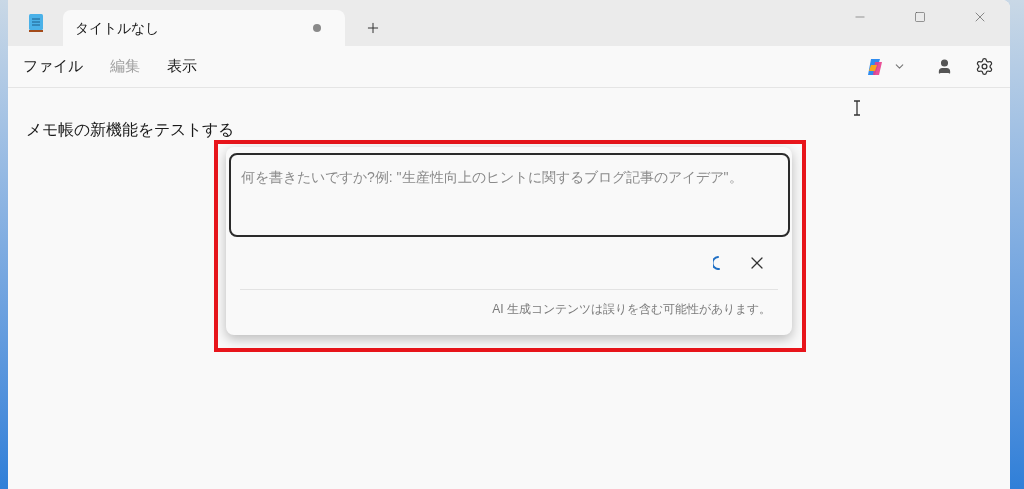  What do you see at coordinates (857, 108) in the screenshot?
I see `text-cursor-icon` at bounding box center [857, 108].